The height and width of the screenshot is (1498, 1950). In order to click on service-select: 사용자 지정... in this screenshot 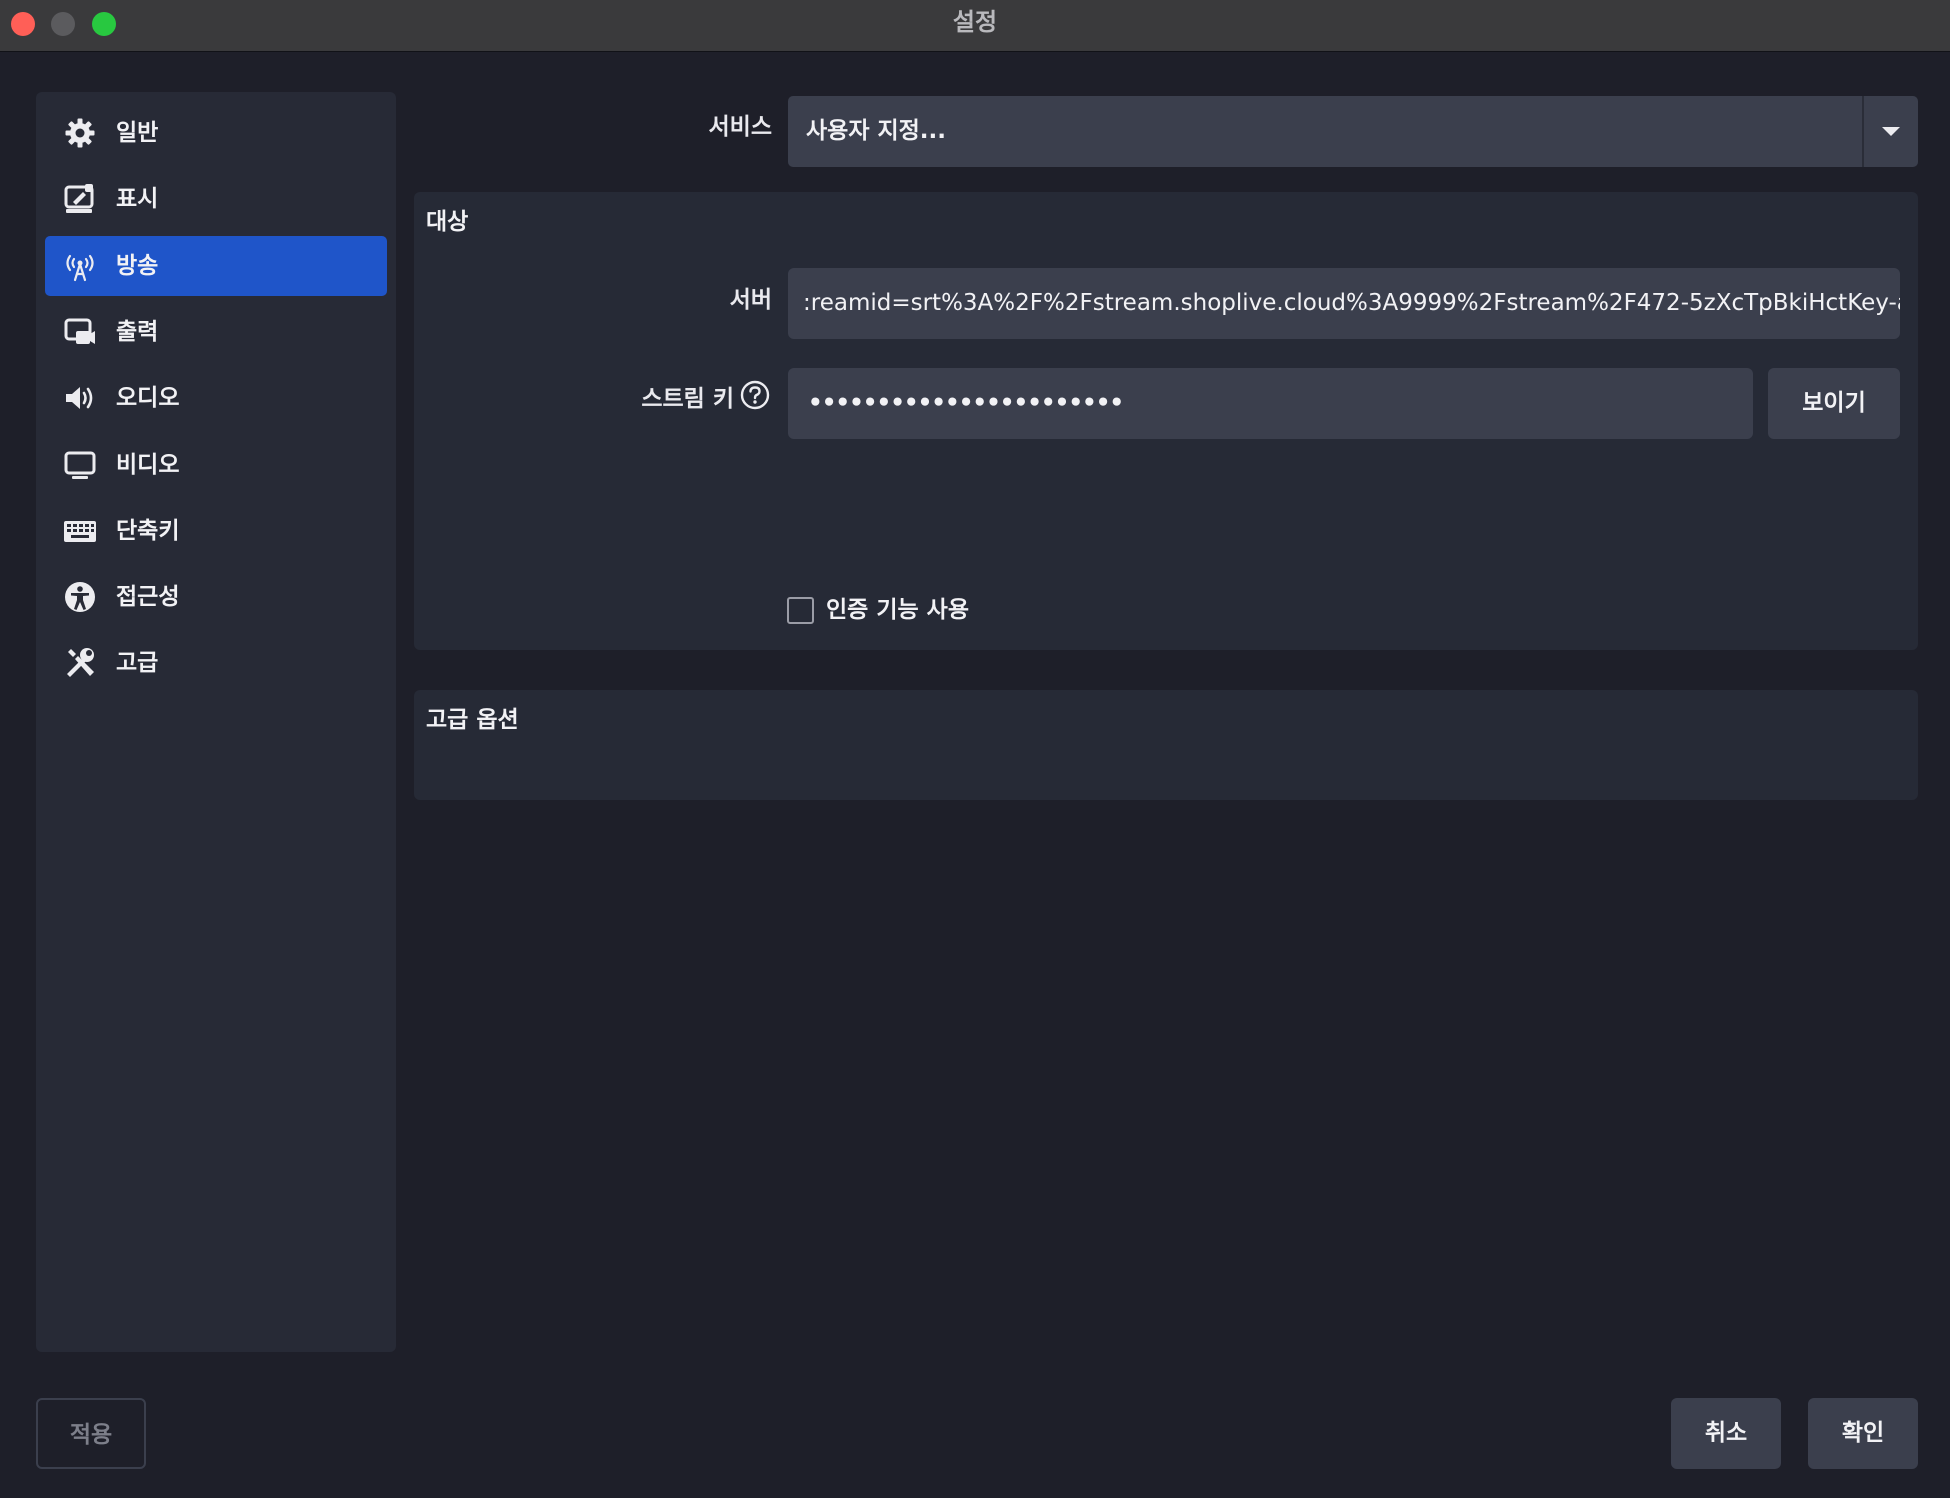, I will do `click(1353, 131)`.